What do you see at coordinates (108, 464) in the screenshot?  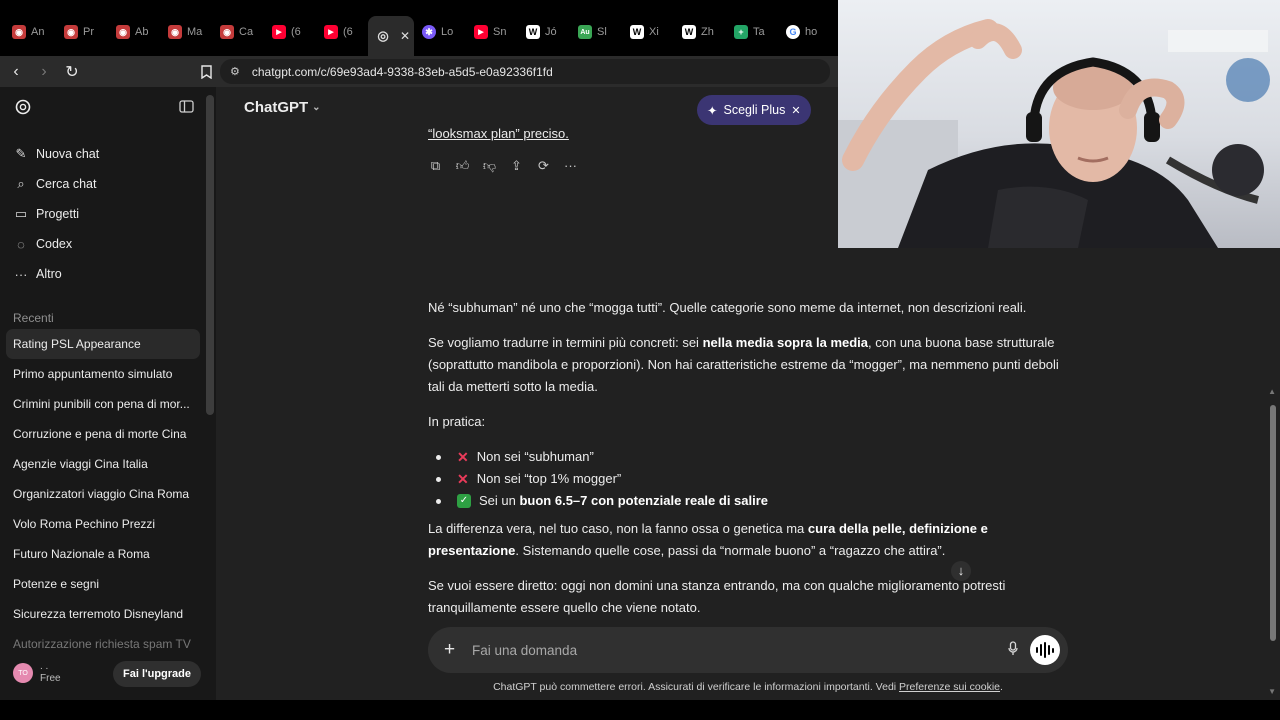 I see `recent-chat-item: Agenzie viaggi Cina Italia` at bounding box center [108, 464].